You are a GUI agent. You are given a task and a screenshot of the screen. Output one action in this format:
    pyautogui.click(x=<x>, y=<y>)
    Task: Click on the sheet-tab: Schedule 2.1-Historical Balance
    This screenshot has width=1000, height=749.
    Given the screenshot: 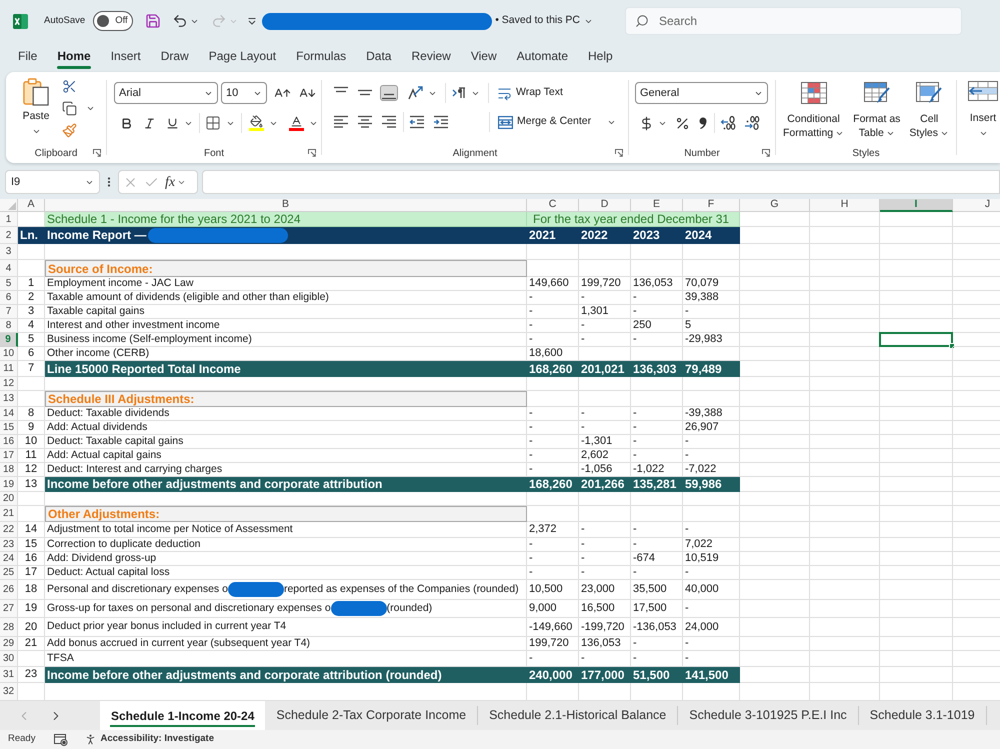 What is the action you would take?
    pyautogui.click(x=578, y=715)
    